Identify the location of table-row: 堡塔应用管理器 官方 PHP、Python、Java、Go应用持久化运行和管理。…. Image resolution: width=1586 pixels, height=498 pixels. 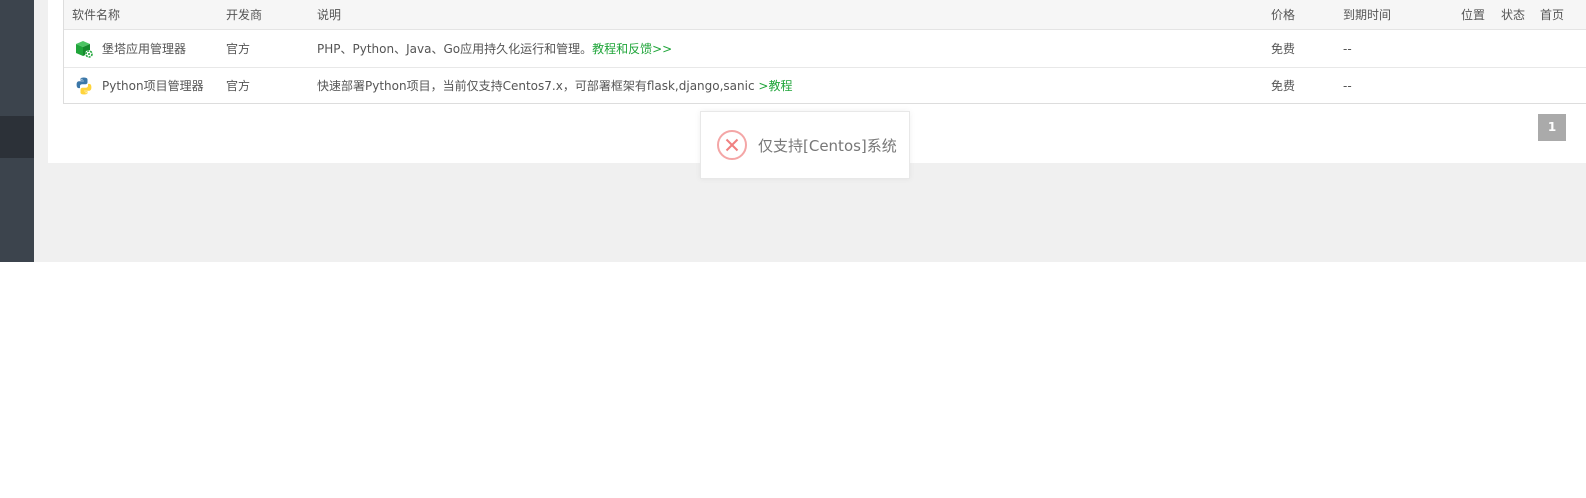
(825, 48).